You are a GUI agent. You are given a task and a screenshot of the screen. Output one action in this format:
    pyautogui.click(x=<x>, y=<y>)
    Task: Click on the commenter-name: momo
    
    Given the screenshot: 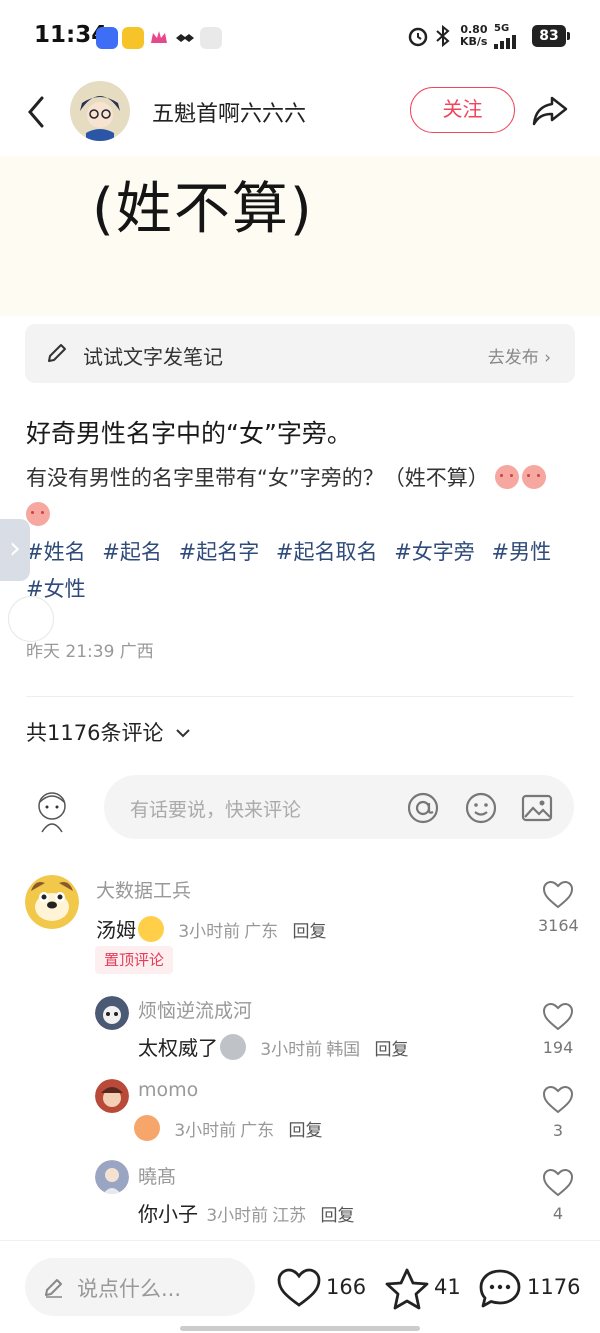 What is the action you would take?
    pyautogui.click(x=168, y=1090)
    